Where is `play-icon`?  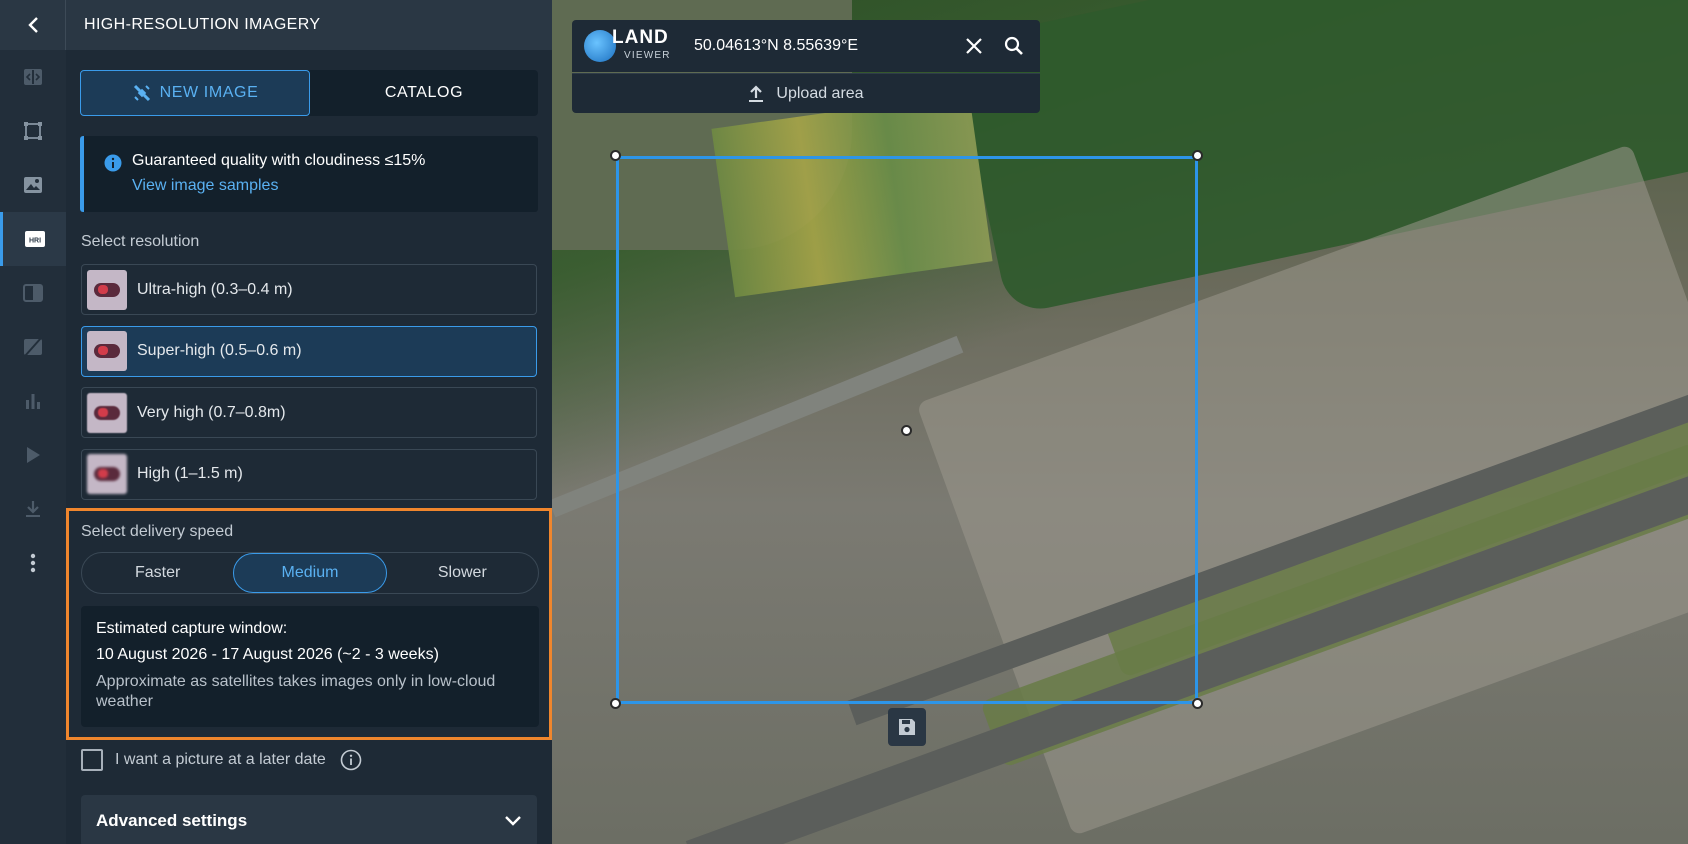 play-icon is located at coordinates (33, 455).